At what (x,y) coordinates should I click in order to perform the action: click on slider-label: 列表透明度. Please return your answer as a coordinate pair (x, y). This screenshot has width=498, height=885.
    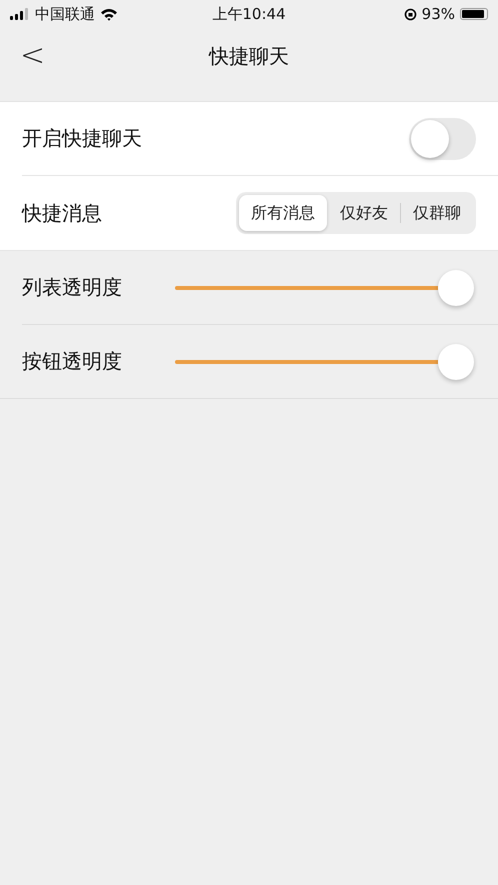
    Looking at the image, I should click on (72, 287).